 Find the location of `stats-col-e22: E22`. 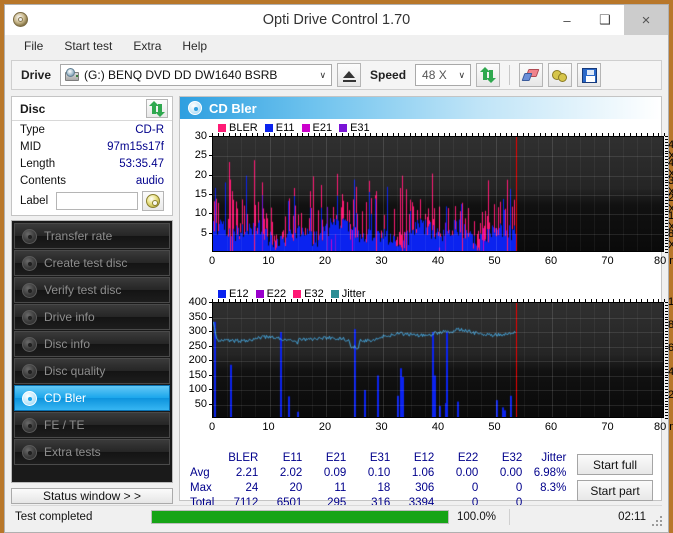

stats-col-e22: E22 is located at coordinates (468, 457).